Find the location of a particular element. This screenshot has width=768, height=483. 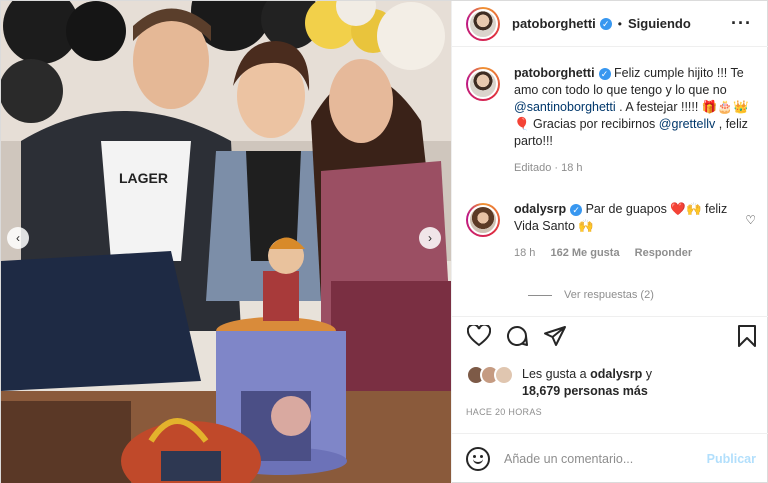

commenter-avatar is located at coordinates (483, 220).